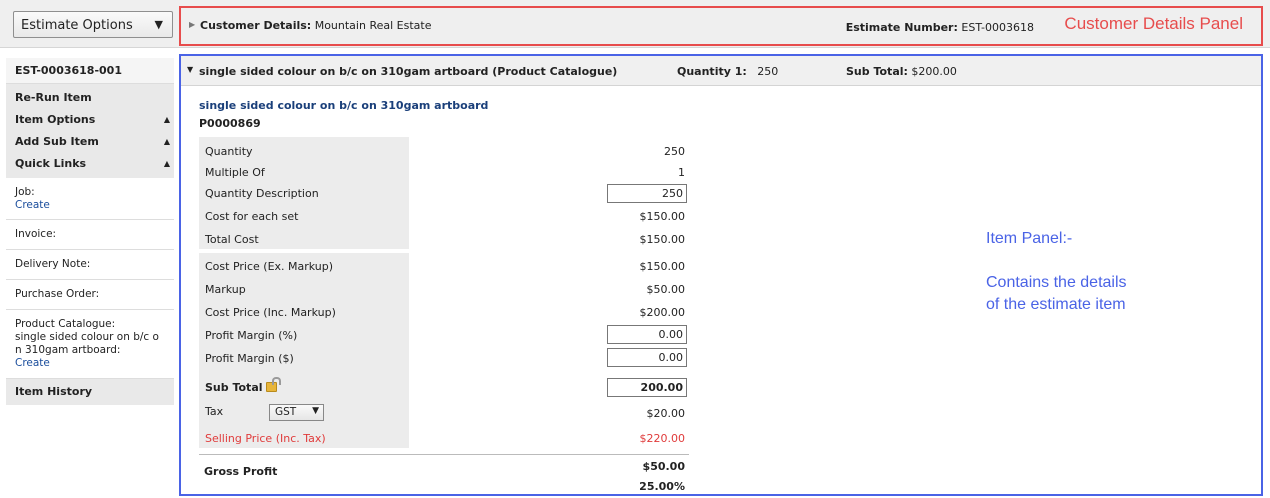 This screenshot has width=1270, height=498. I want to click on estimate-number-value: EST-0003618, so click(997, 27).